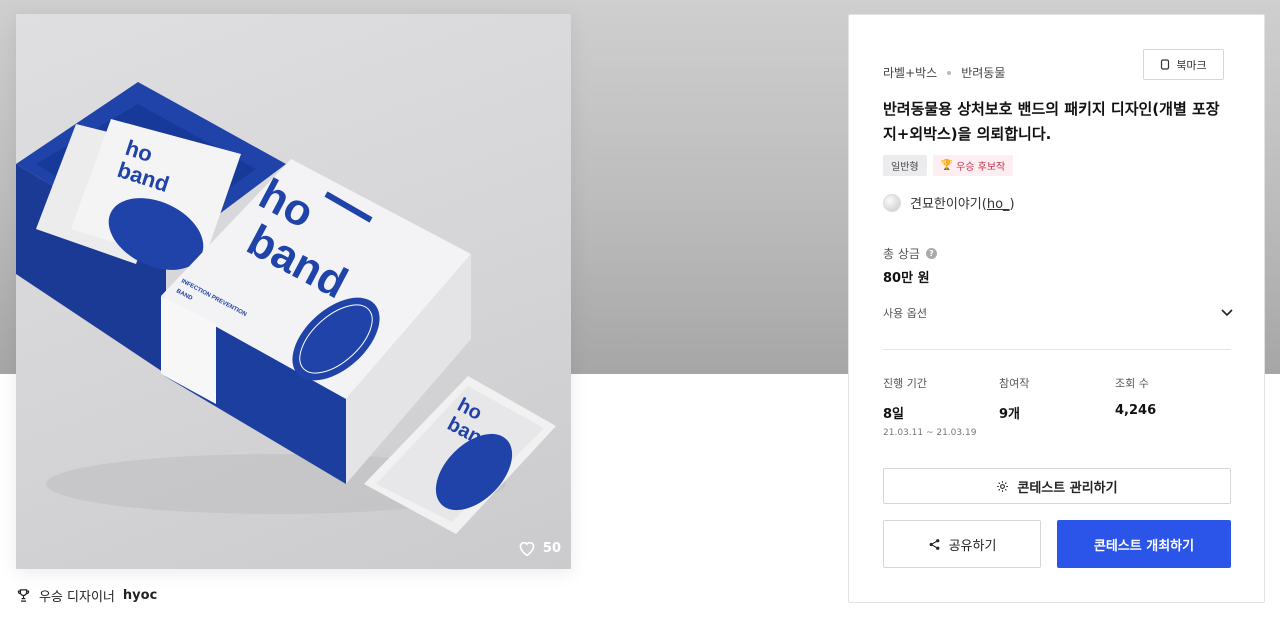 The height and width of the screenshot is (617, 1280). What do you see at coordinates (1144, 544) in the screenshot?
I see `host-contest-button: 콘테스트 개최하기` at bounding box center [1144, 544].